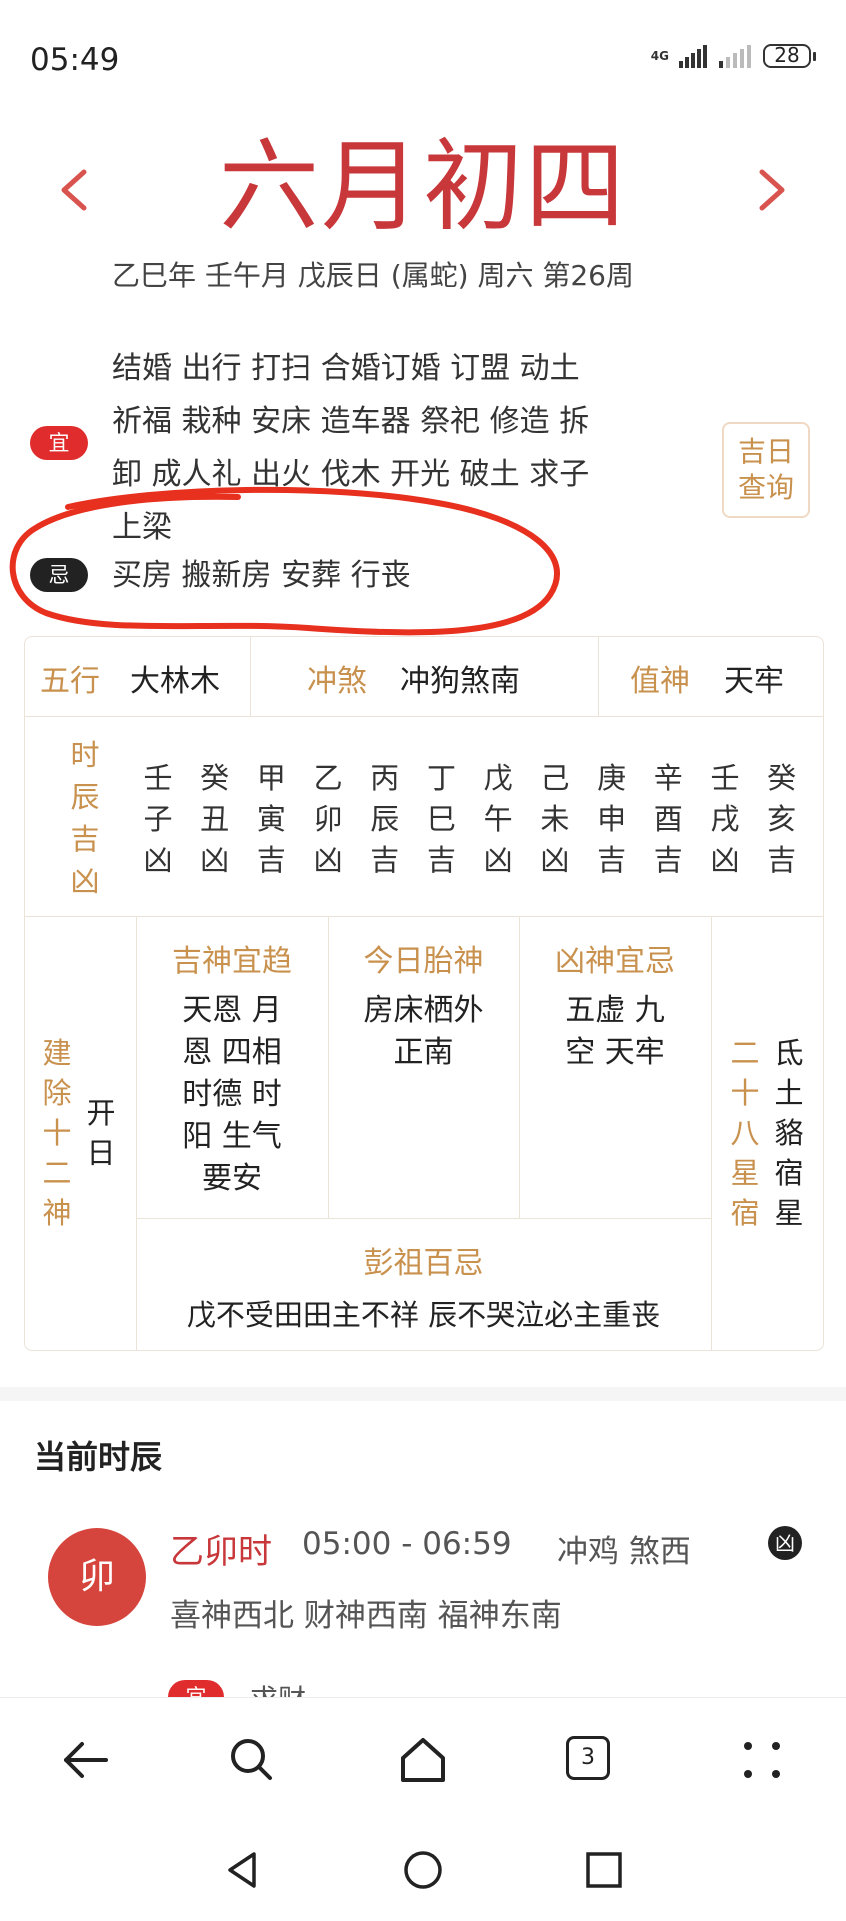 This screenshot has height=1921, width=846. What do you see at coordinates (271, 778) in the screenshot?
I see `shichen-char: 甲` at bounding box center [271, 778].